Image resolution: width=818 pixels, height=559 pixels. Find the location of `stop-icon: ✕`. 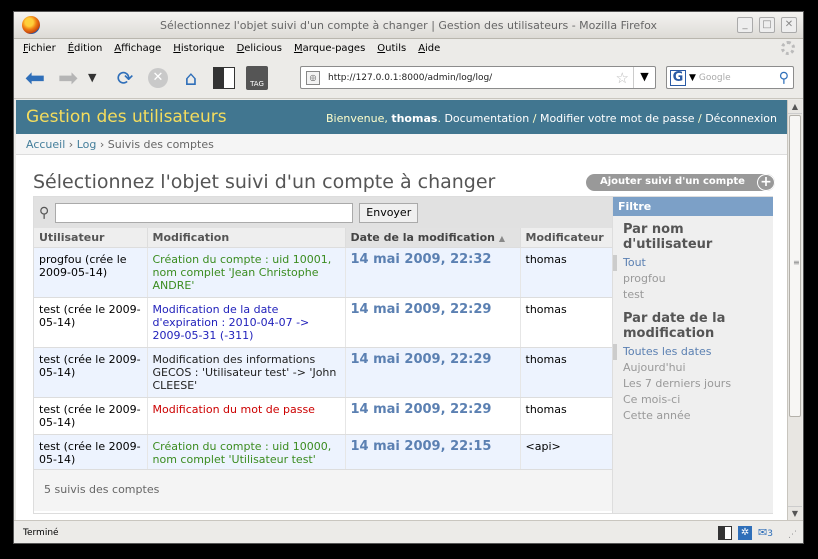

stop-icon: ✕ is located at coordinates (158, 77).